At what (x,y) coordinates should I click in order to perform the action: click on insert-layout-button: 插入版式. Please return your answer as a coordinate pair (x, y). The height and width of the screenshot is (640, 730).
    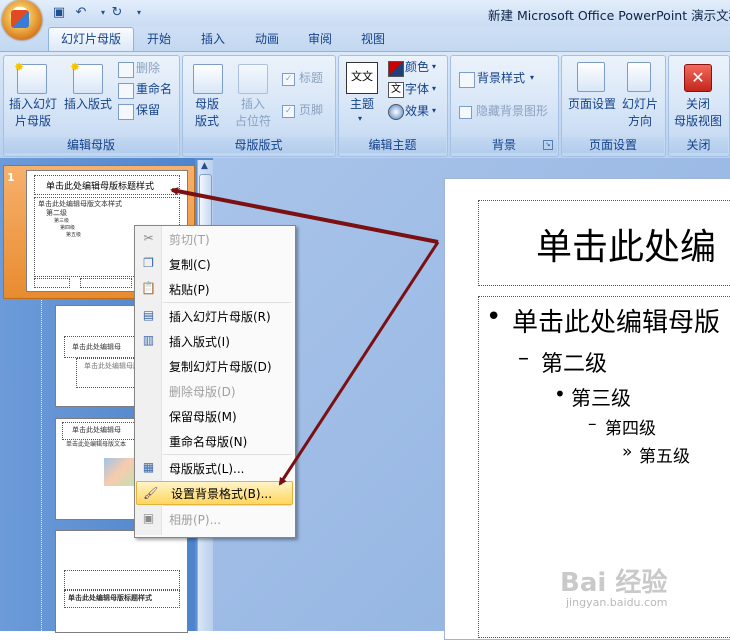
    Looking at the image, I should click on (88, 104).